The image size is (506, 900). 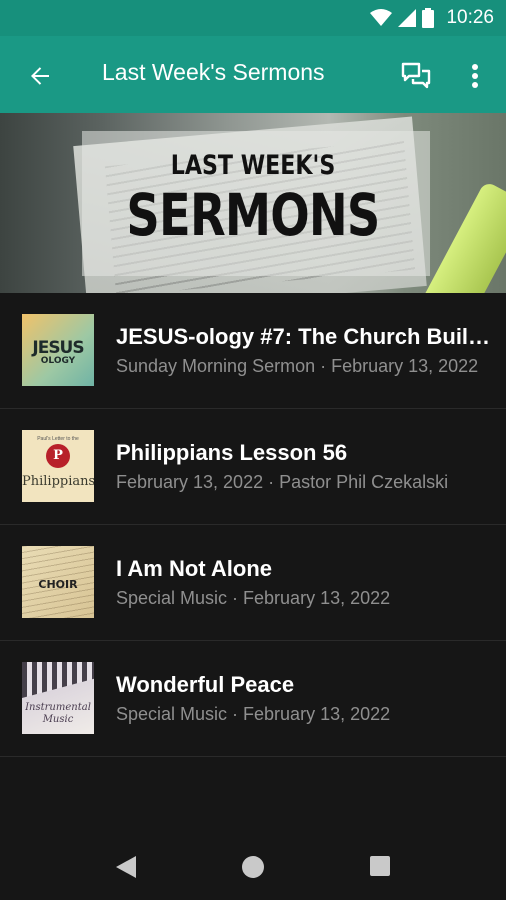 I want to click on sermon-thumbnail: Paul's Letter to the P Philippians, so click(x=58, y=466).